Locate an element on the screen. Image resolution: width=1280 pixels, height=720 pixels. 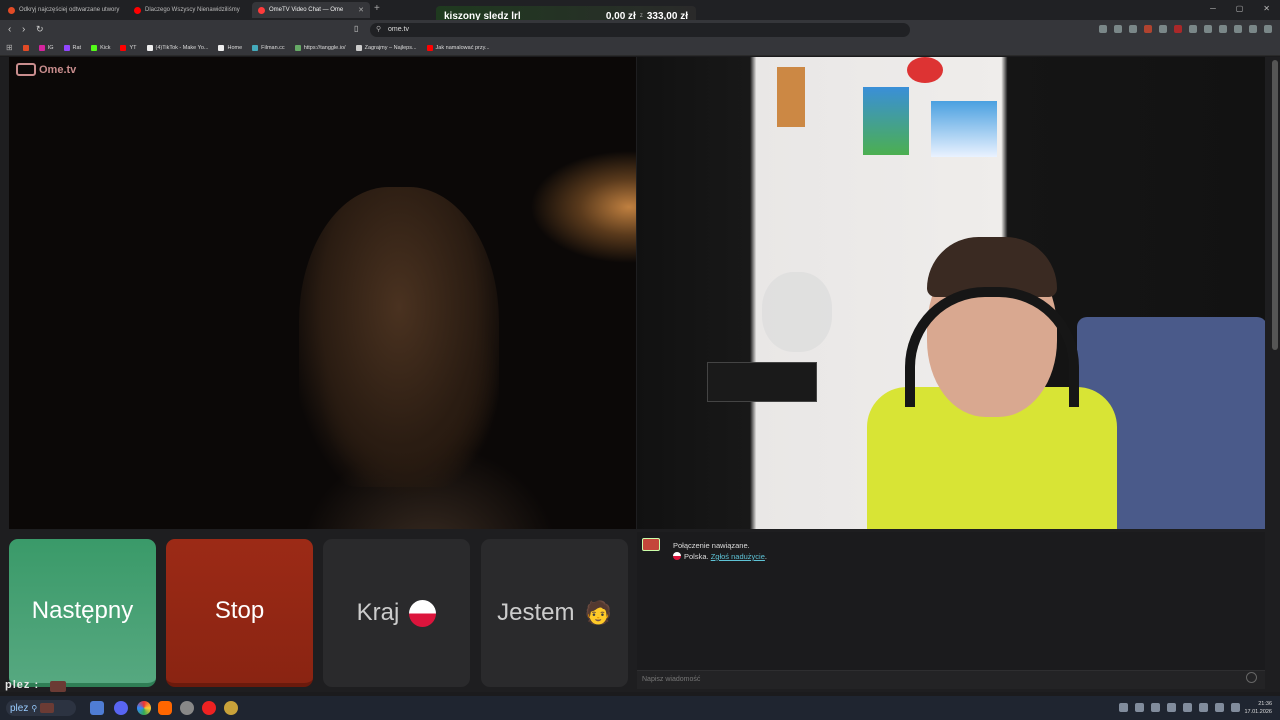
bluetooth-icon is located at coordinates (1171, 707).